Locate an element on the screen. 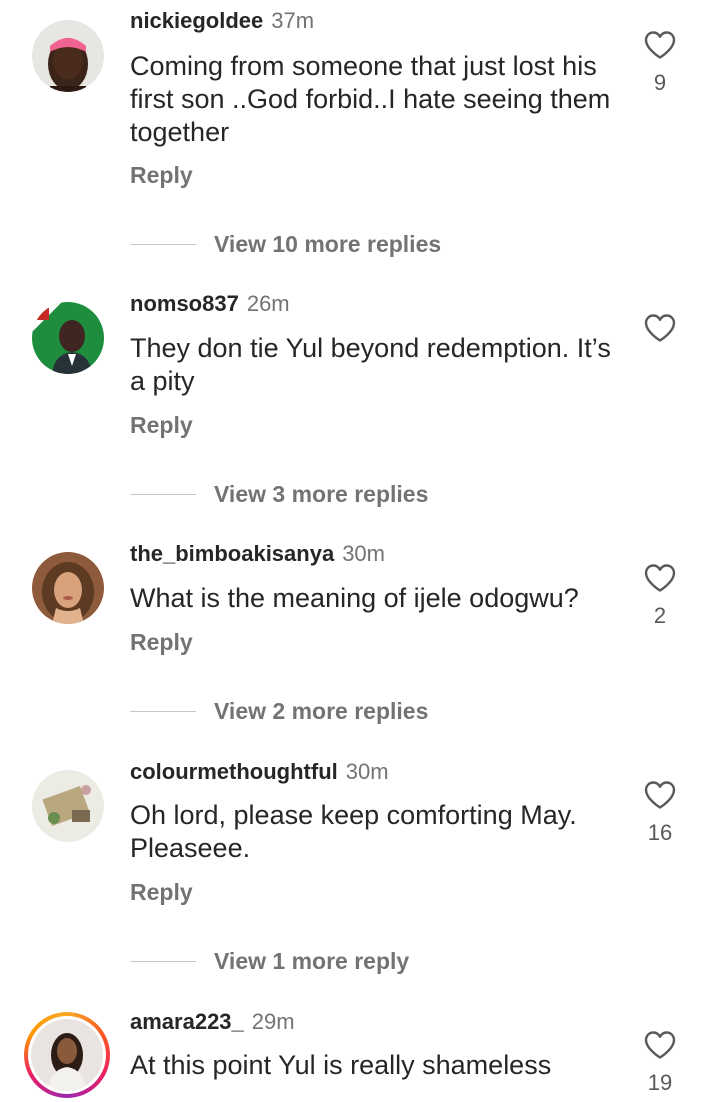 The image size is (720, 1102). username: the_bimboakisanya is located at coordinates (232, 553).